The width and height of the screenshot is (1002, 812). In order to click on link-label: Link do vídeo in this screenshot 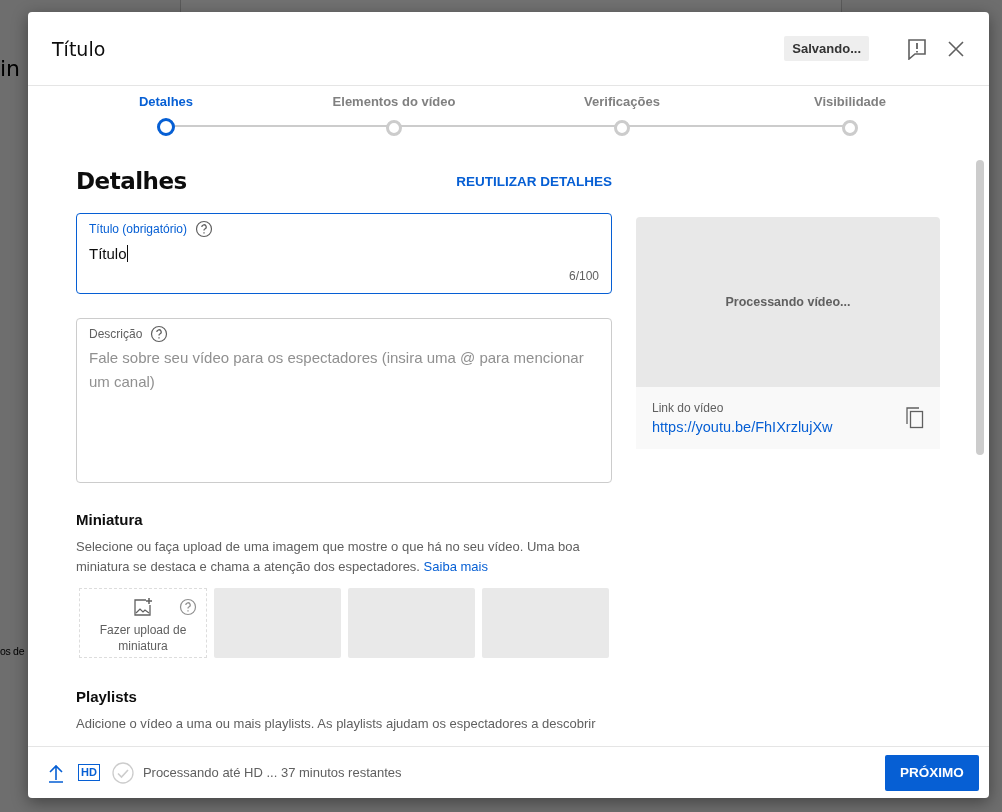, I will do `click(688, 408)`.